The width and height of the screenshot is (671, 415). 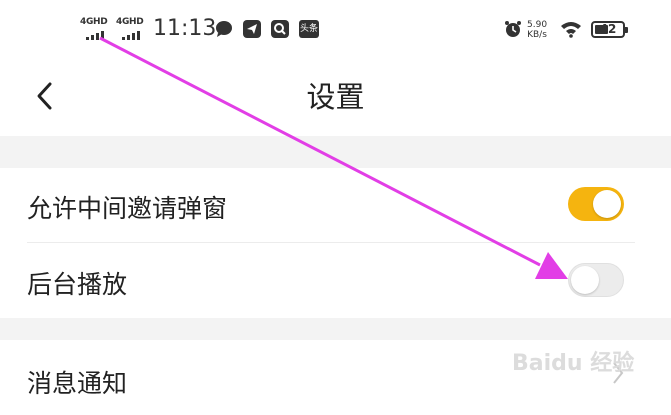 I want to click on send-icon, so click(x=252, y=29).